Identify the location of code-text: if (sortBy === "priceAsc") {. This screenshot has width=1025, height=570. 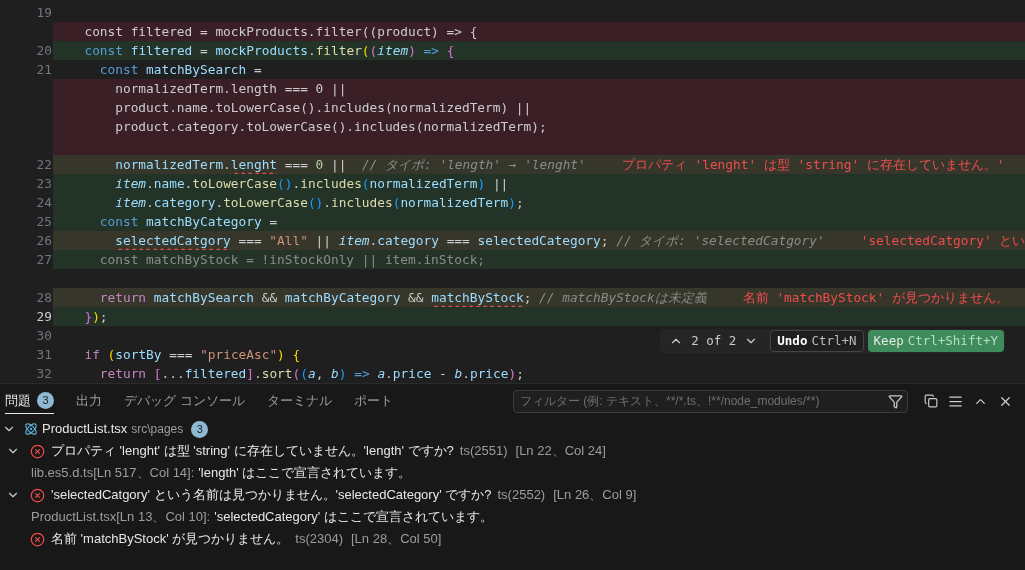
(192, 354).